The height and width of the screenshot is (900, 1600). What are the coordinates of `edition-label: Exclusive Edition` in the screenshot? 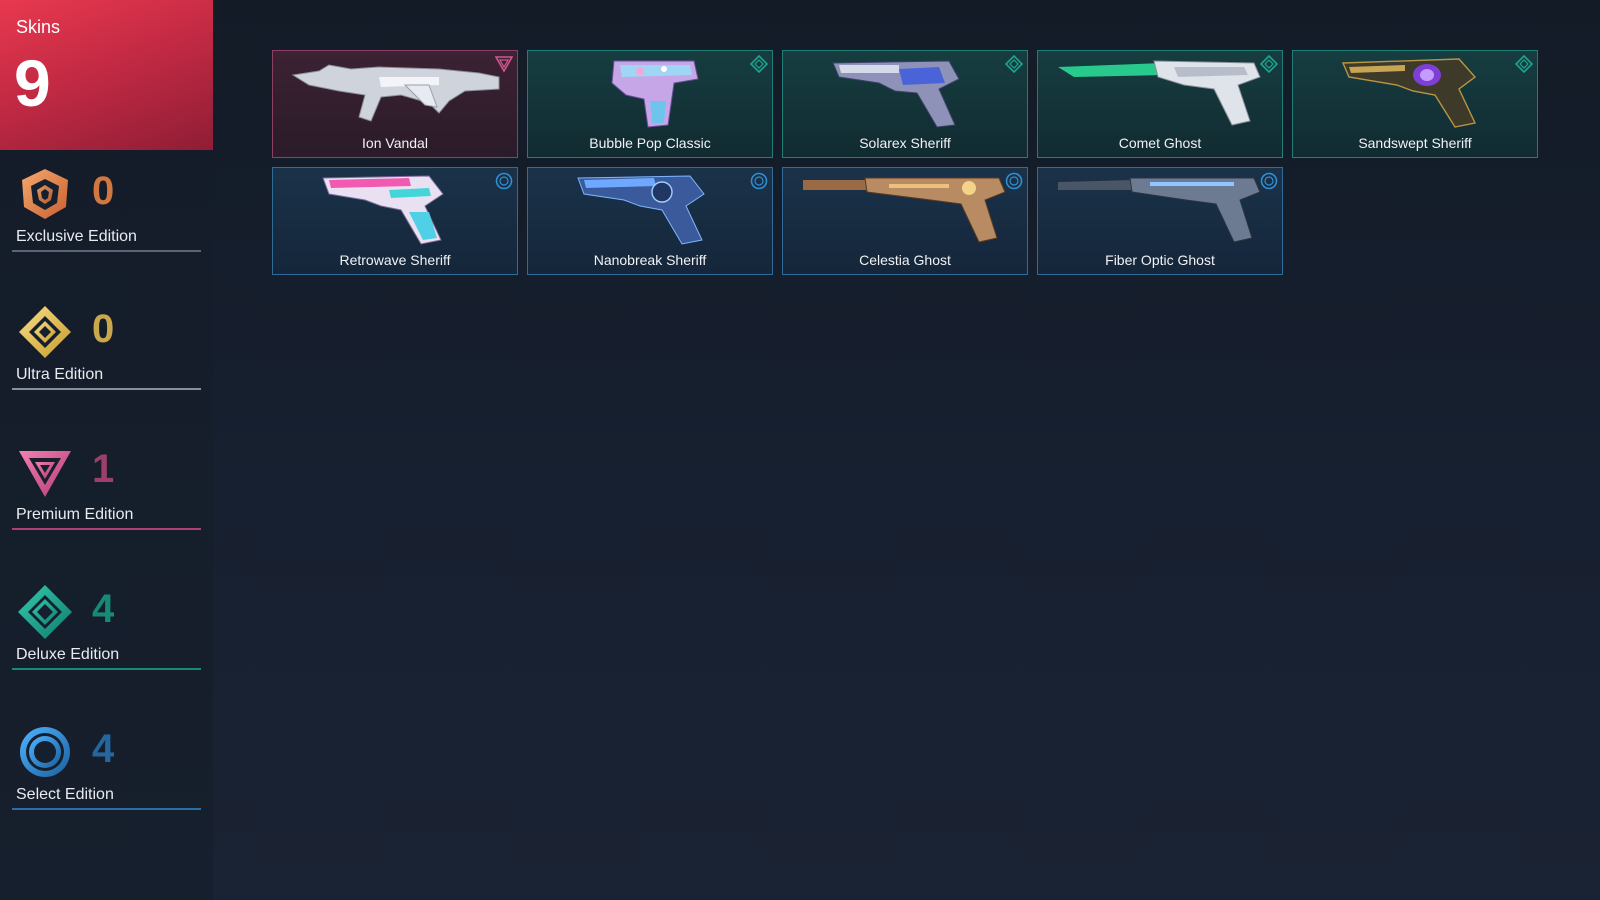 It's located at (76, 236).